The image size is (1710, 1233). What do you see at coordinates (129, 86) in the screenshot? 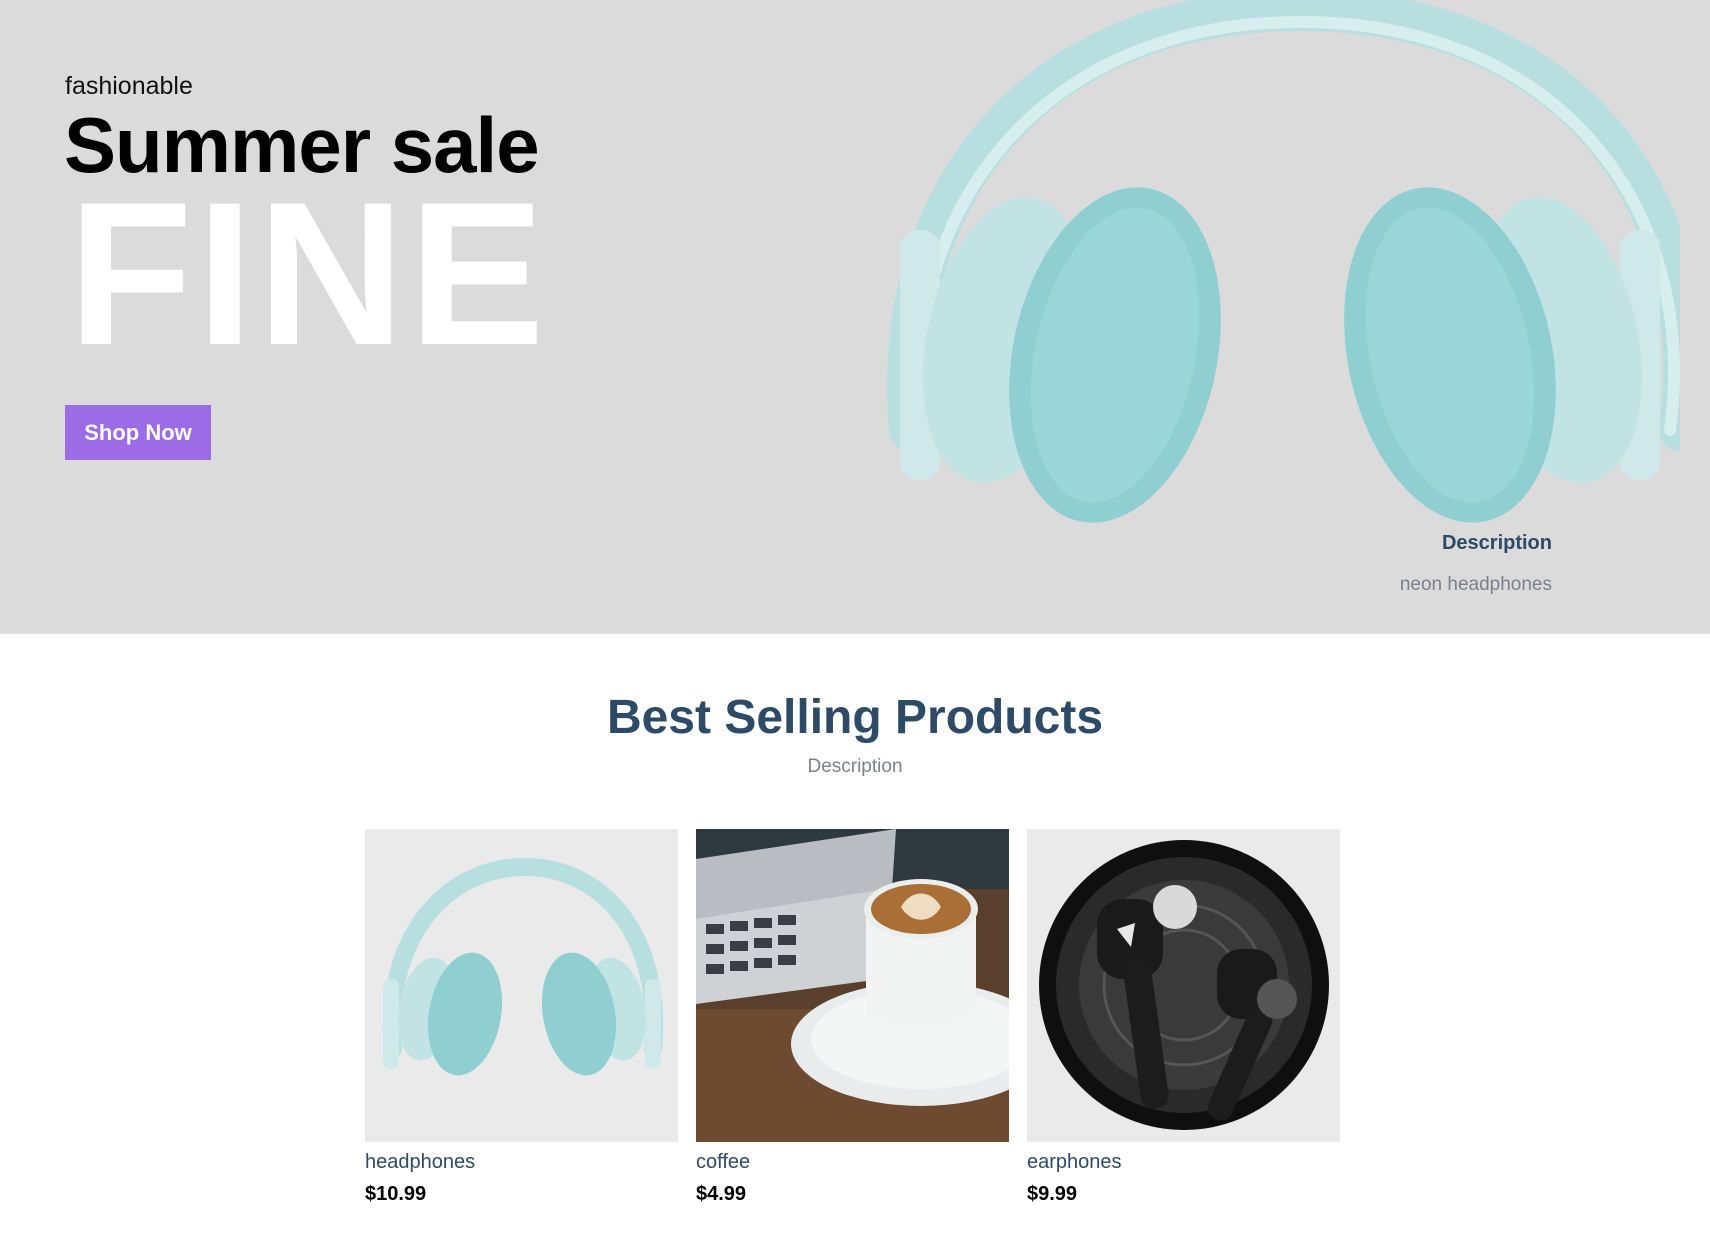
I see `hero-eyebrow: fashionable` at bounding box center [129, 86].